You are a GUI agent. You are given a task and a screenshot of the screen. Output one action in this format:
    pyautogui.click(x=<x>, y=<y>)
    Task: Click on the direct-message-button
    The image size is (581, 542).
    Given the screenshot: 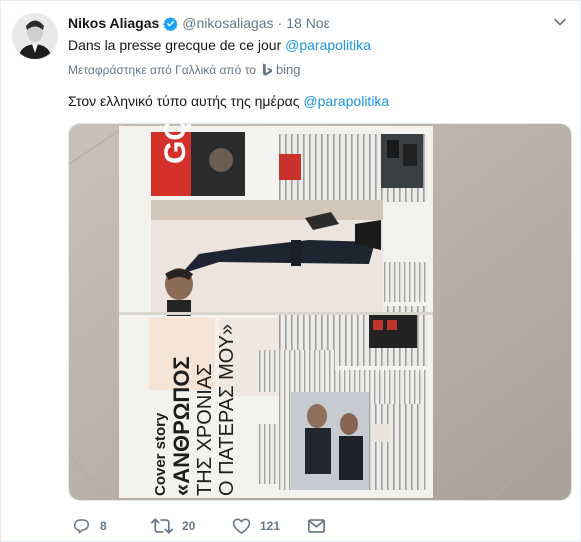 What is the action you would take?
    pyautogui.click(x=321, y=526)
    